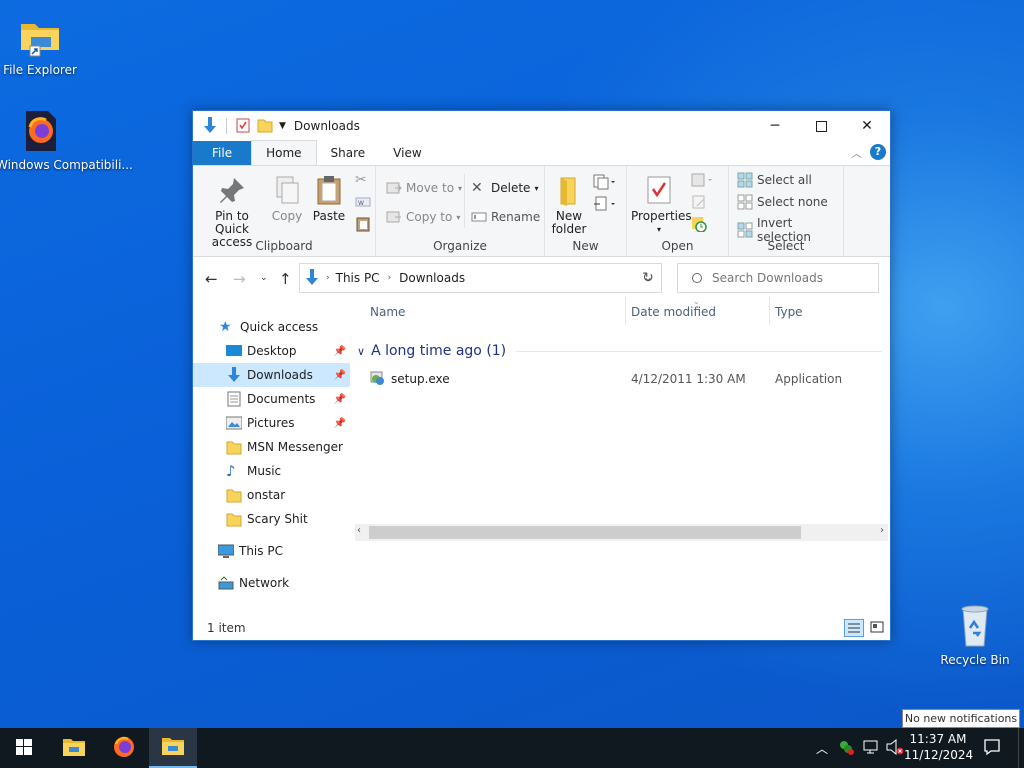 The height and width of the screenshot is (768, 1024). Describe the element at coordinates (661, 205) in the screenshot. I see `properties-button: Properties ▾` at that location.